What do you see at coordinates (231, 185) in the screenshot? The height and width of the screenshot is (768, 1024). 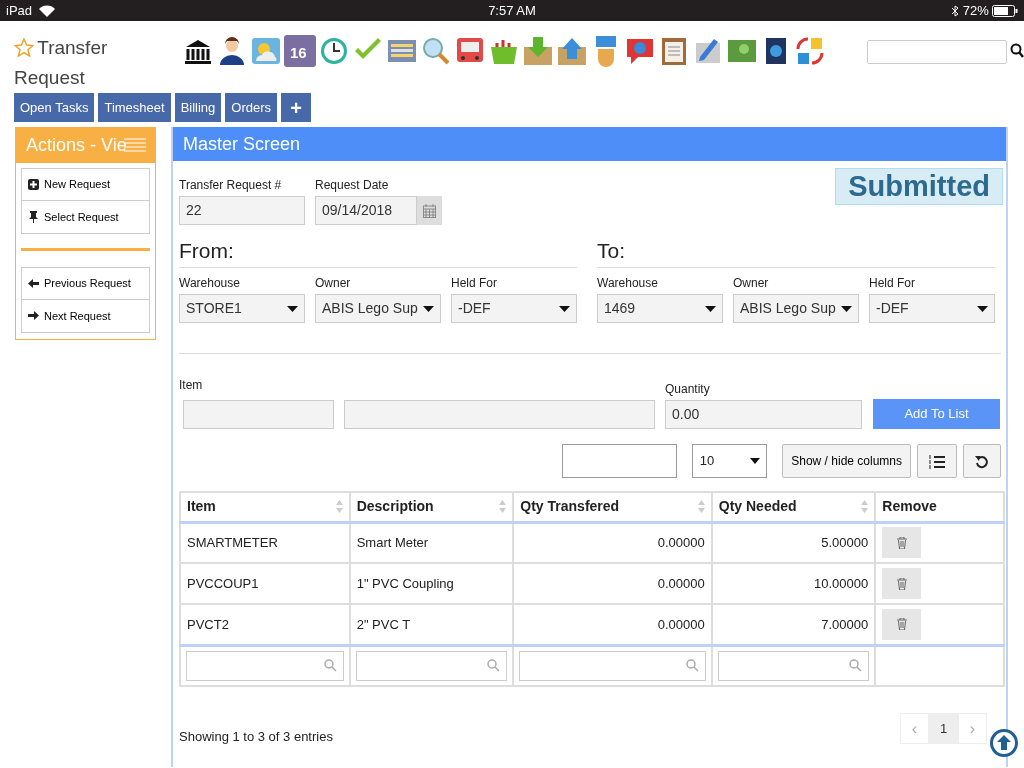 I see `field-label: Transfer Request #` at bounding box center [231, 185].